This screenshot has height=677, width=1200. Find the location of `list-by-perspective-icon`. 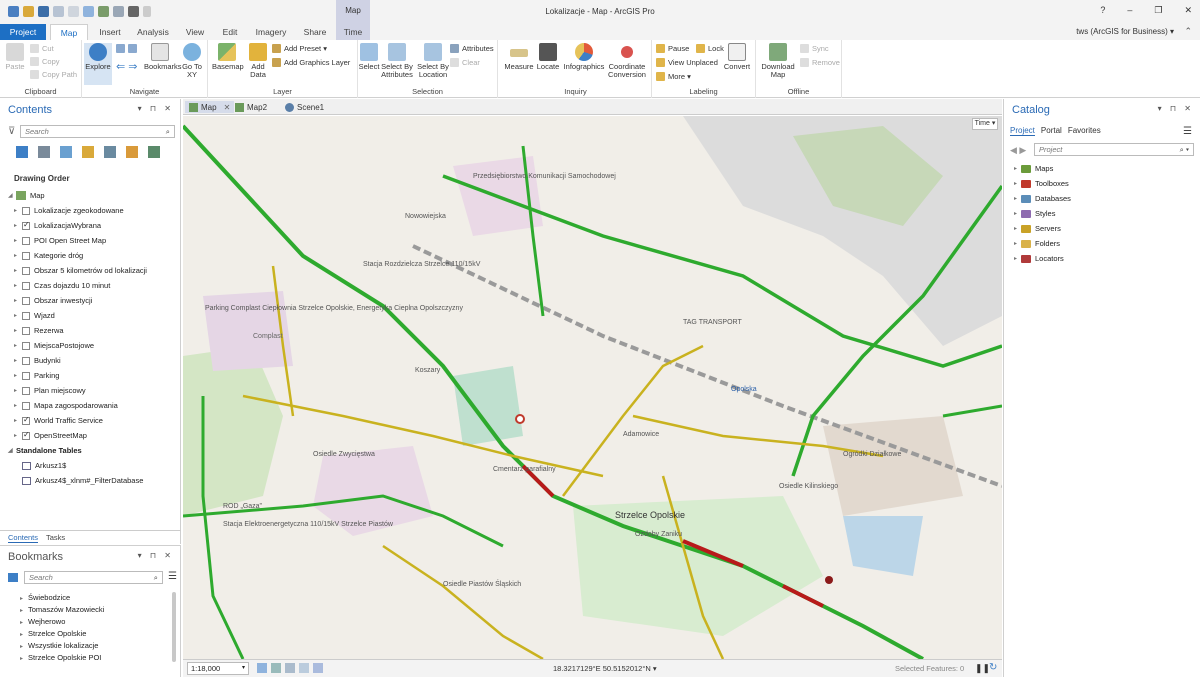

list-by-perspective-icon is located at coordinates (154, 152).